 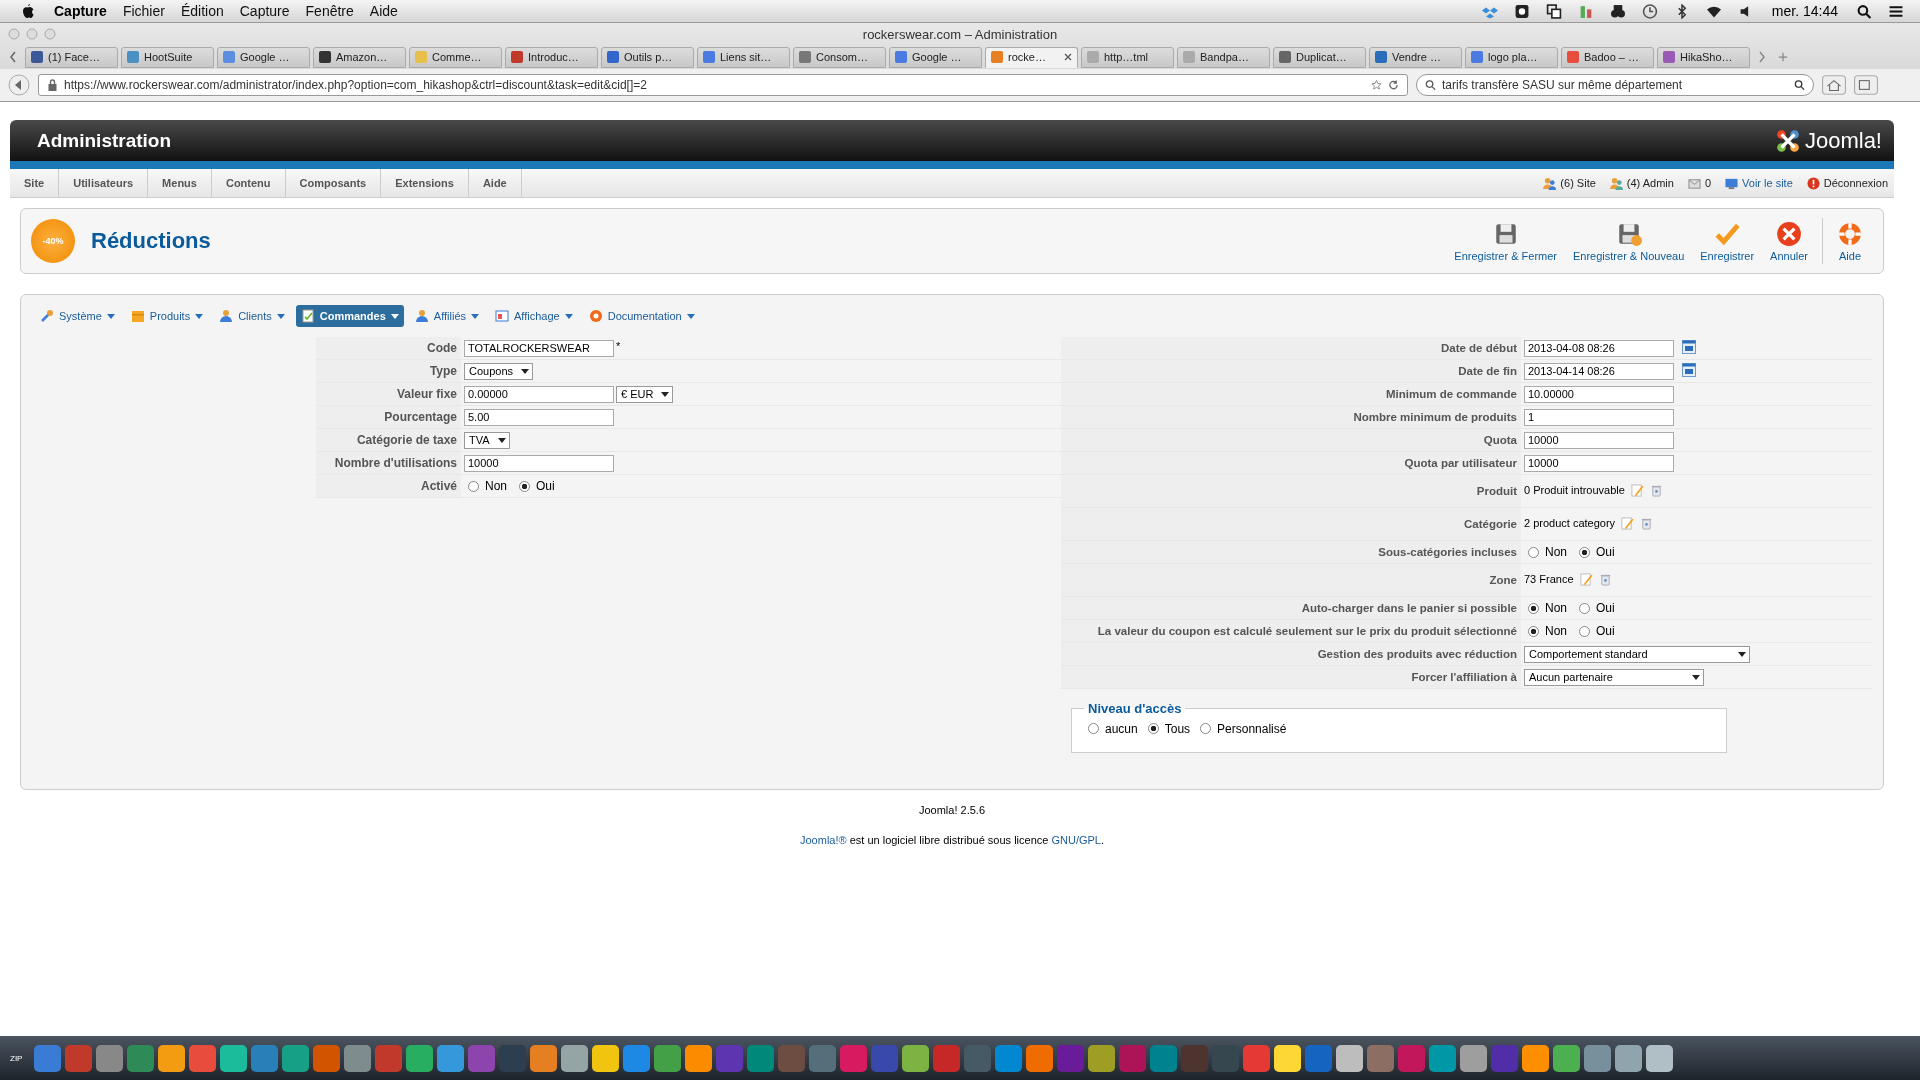 I want to click on menu-item: Aide, so click(x=383, y=11).